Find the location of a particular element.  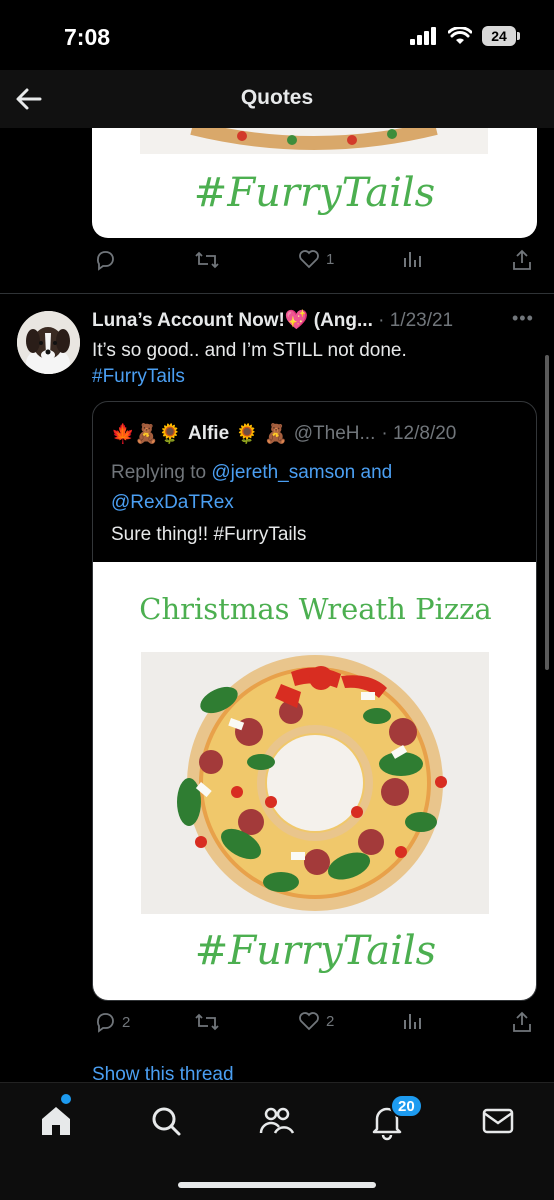

more-options-icon: ••• is located at coordinates (523, 318).